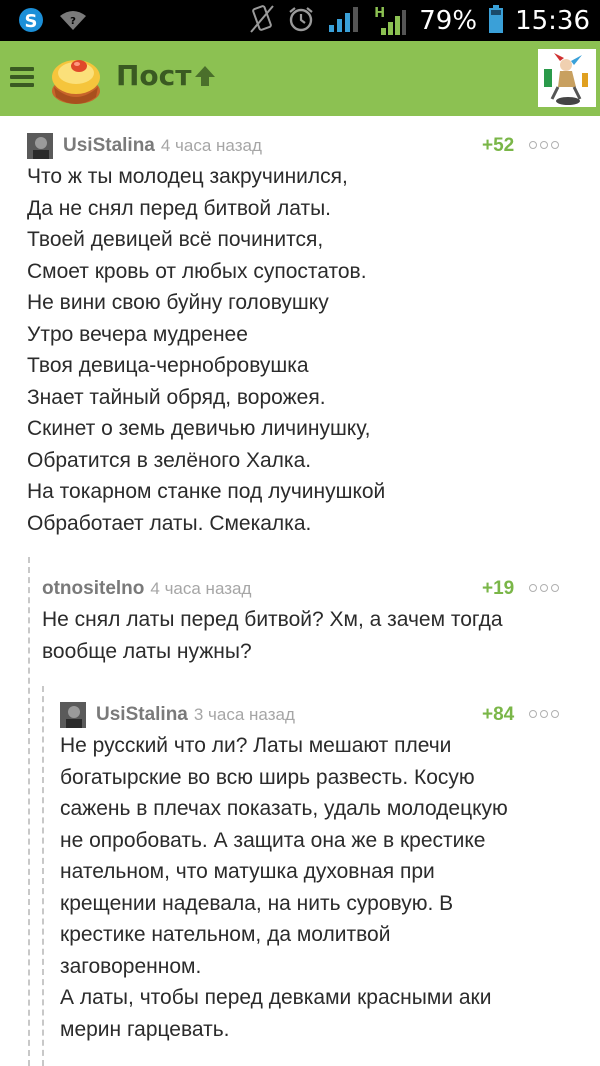 This screenshot has height=1066, width=600. Describe the element at coordinates (256, 745) in the screenshot. I see `comment-line: Не русский что ли? Латы мешают плечи` at that location.